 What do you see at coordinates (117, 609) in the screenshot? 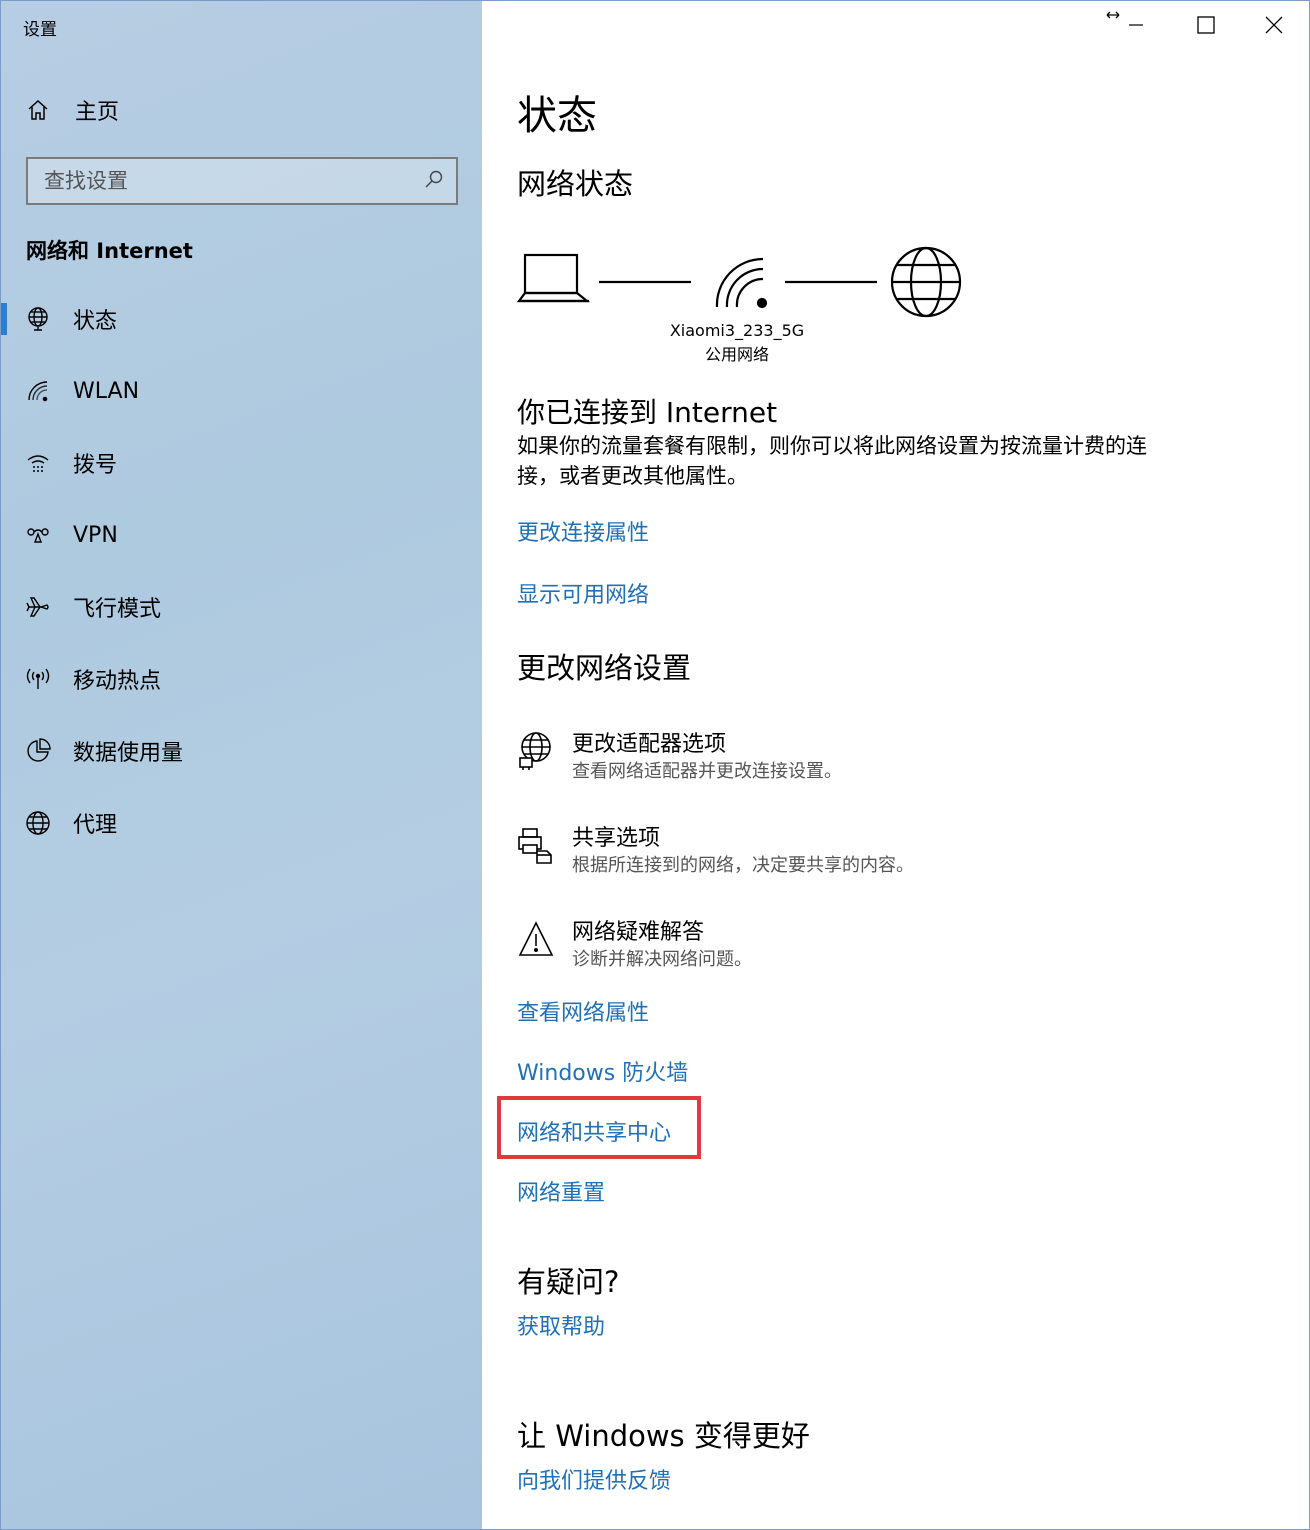
I see `sidebar-item-label: 飞行模式` at bounding box center [117, 609].